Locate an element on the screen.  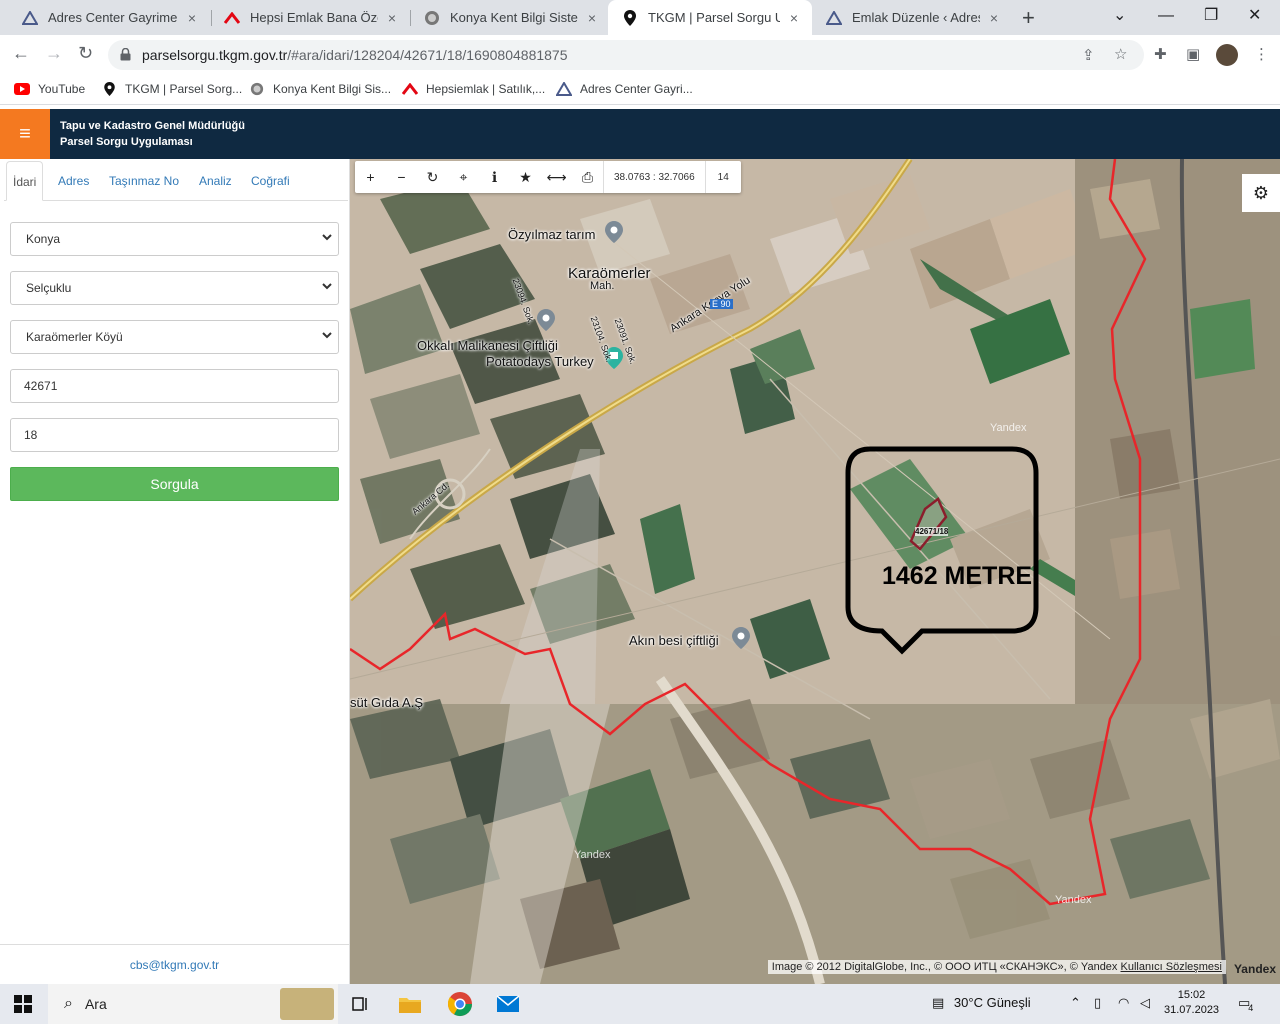
weather-widget: ▤ 30°C Güneşli is located at coordinates (981, 1003).